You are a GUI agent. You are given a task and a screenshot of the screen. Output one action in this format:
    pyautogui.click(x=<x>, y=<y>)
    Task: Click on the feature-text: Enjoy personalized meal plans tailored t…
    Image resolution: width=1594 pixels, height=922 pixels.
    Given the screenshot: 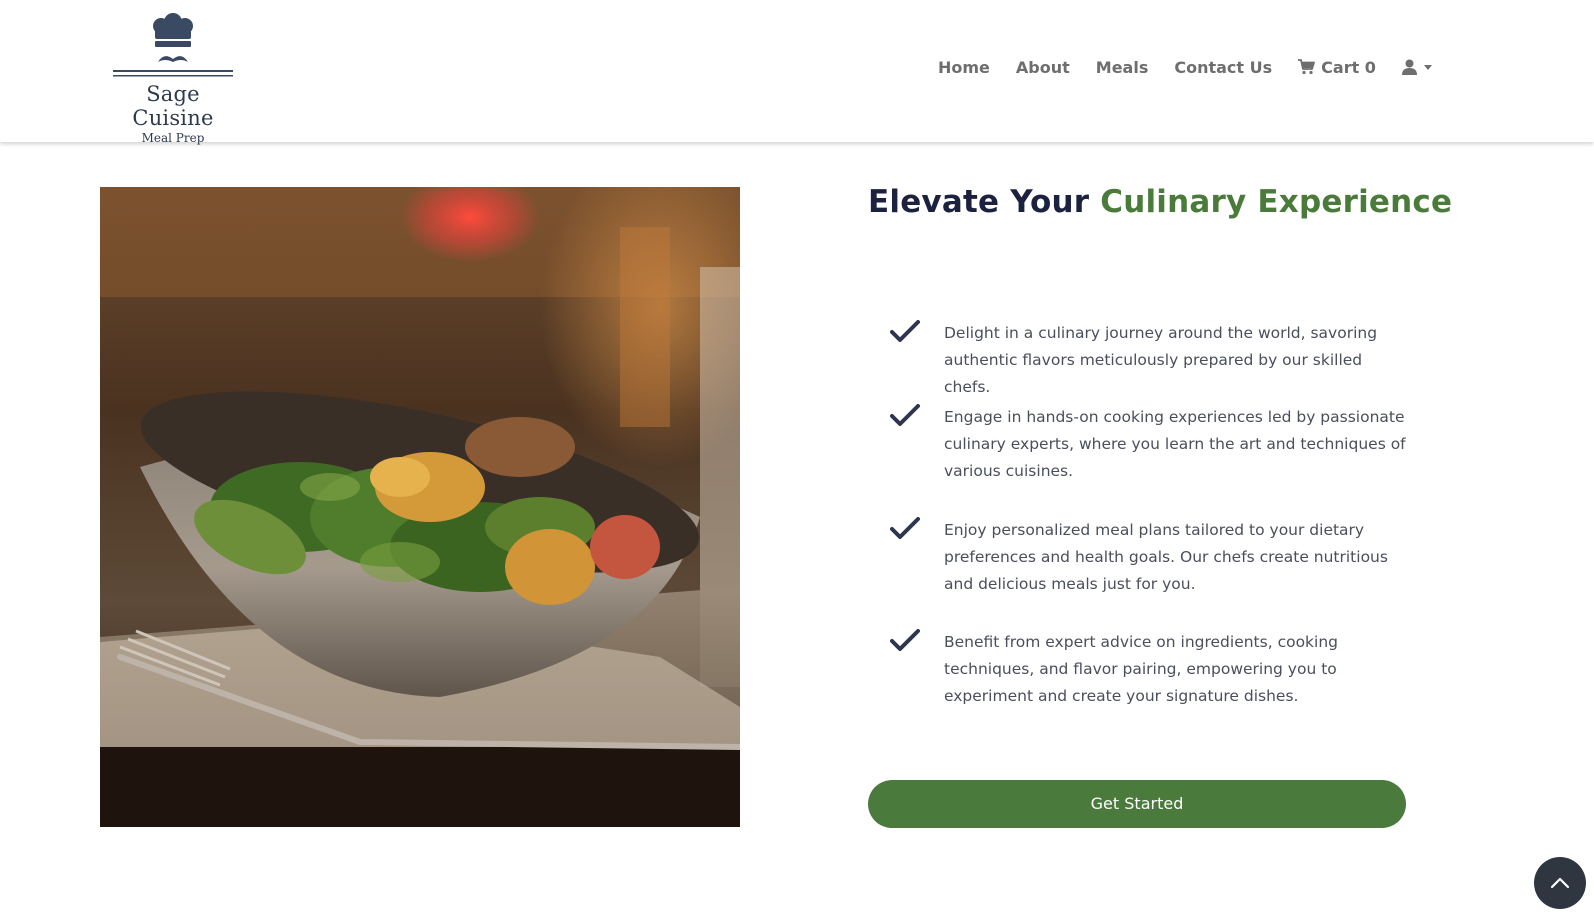 What is the action you would take?
    pyautogui.click(x=1166, y=557)
    